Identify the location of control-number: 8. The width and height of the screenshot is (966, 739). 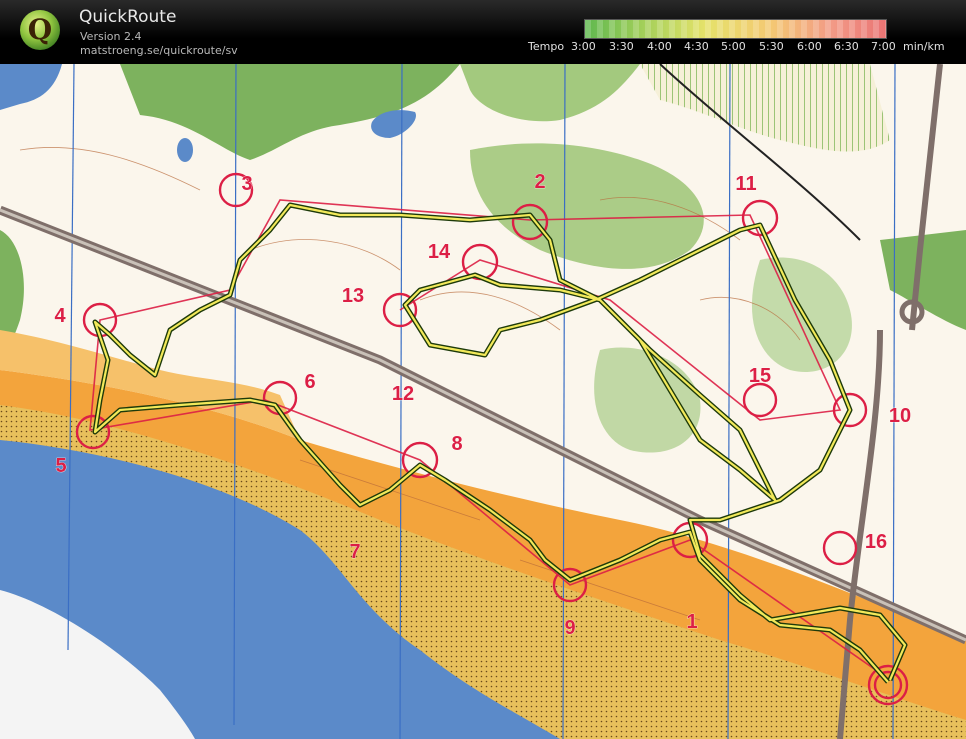
(456, 444).